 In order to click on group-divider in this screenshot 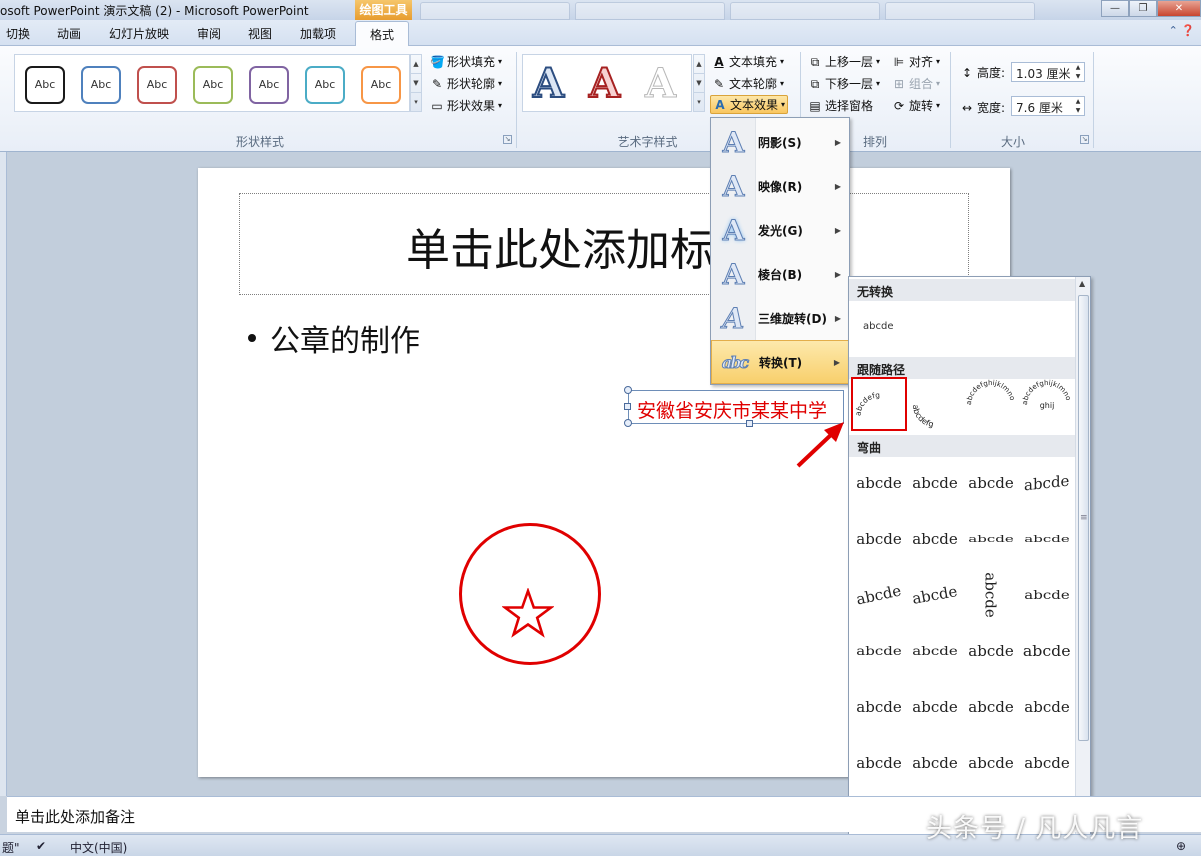, I will do `click(516, 100)`.